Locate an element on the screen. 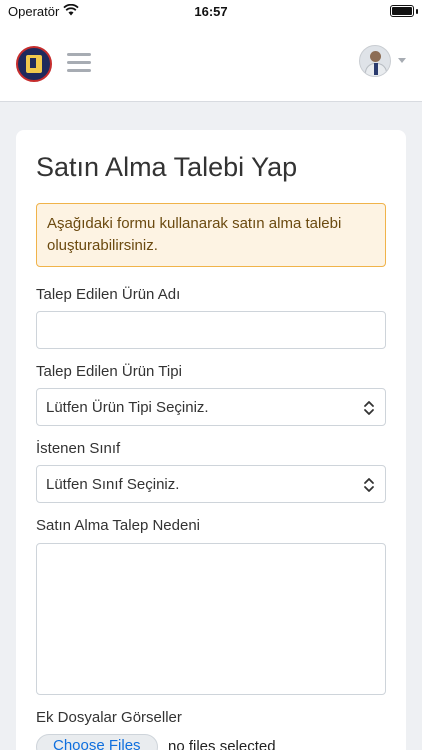  product-type-selected: Lütfen Ürün Tipi Seçiniz. is located at coordinates (127, 407).